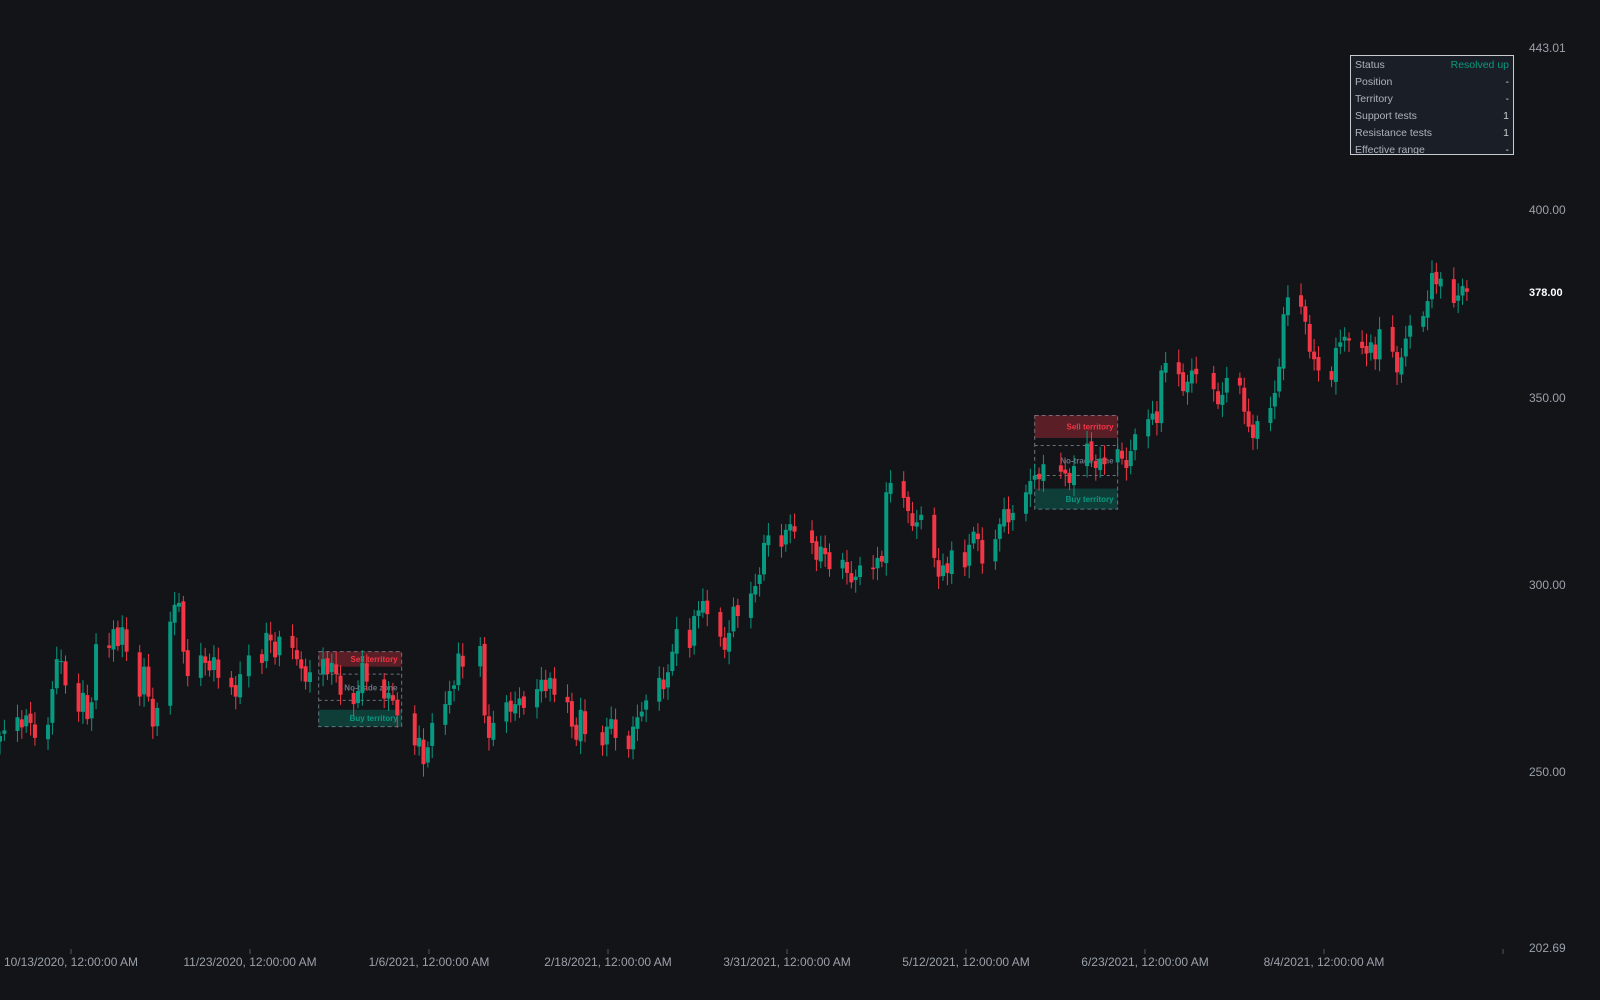 The image size is (1600, 1000). I want to click on price-label-400: 400.00, so click(1547, 210).